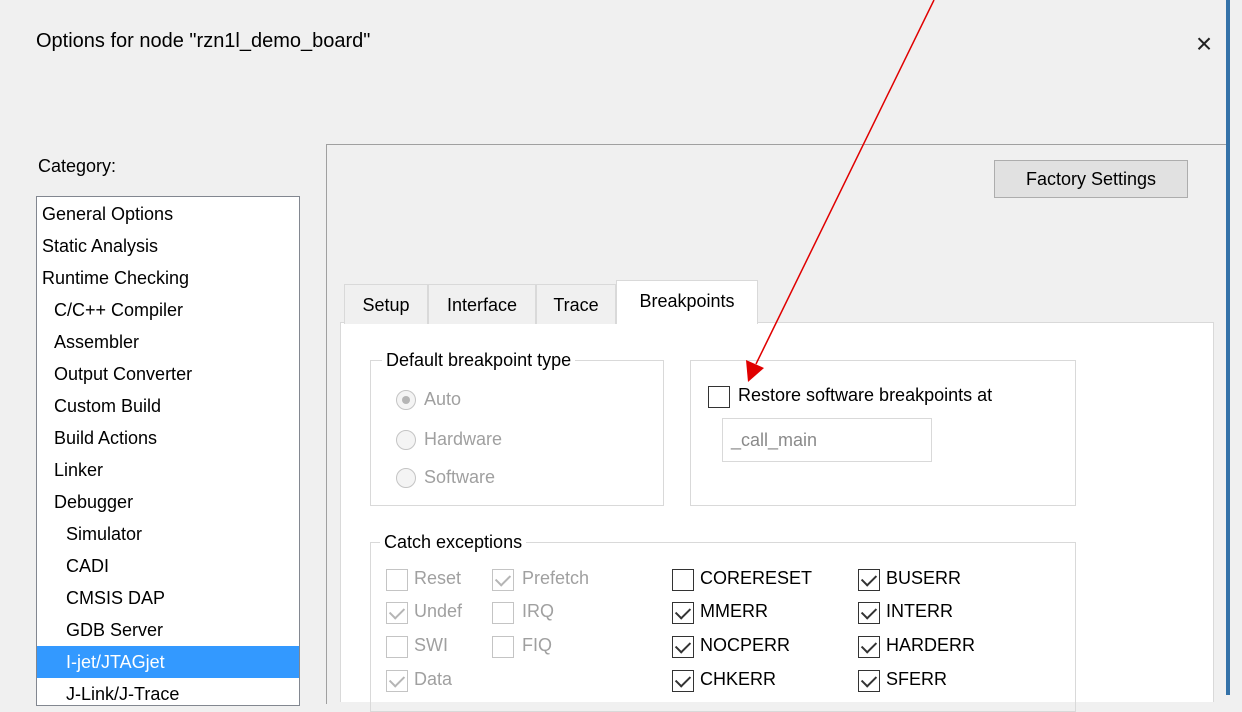  What do you see at coordinates (453, 542) in the screenshot?
I see `catch-exceptions-title: Catch exceptions` at bounding box center [453, 542].